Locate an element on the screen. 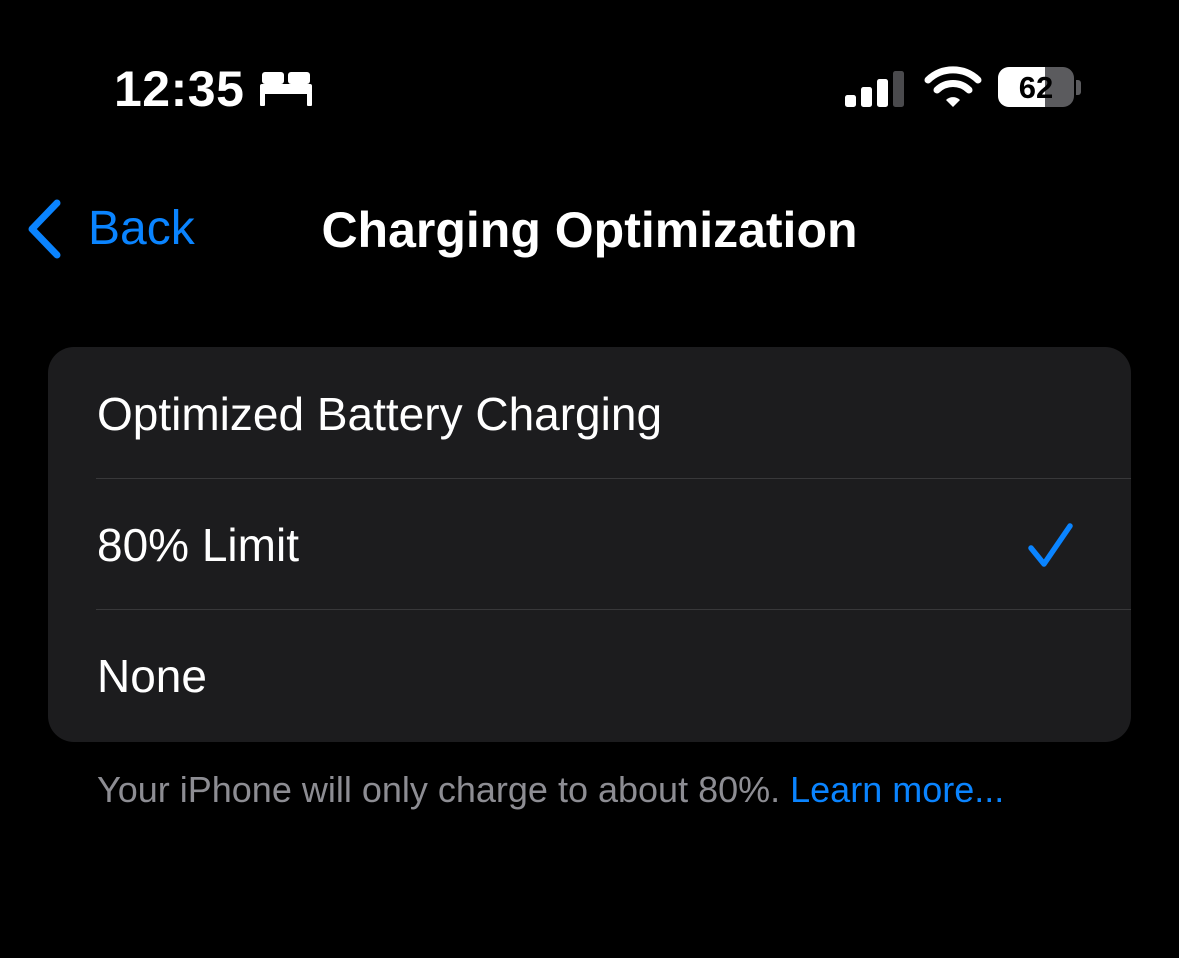  battery-icon: 62 is located at coordinates (1040, 88).